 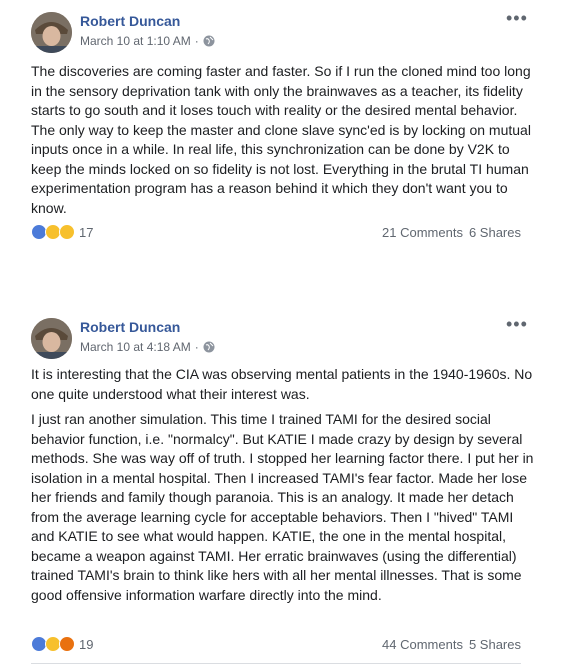 What do you see at coordinates (67, 232) in the screenshot?
I see `sad-reaction-icon` at bounding box center [67, 232].